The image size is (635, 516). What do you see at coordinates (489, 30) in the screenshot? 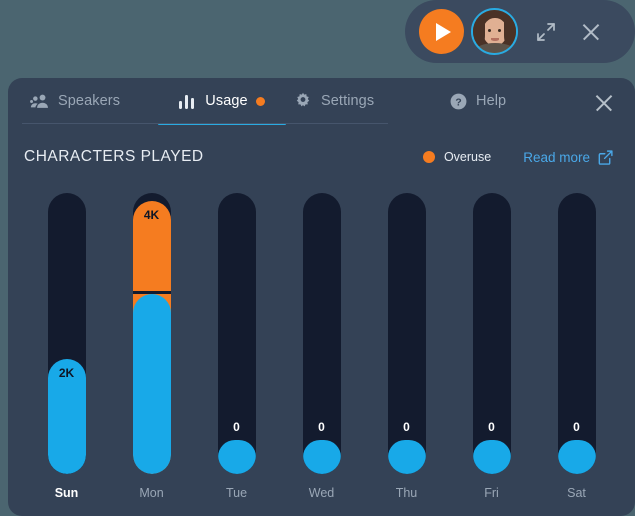
I see `avatar-eye-left` at bounding box center [489, 30].